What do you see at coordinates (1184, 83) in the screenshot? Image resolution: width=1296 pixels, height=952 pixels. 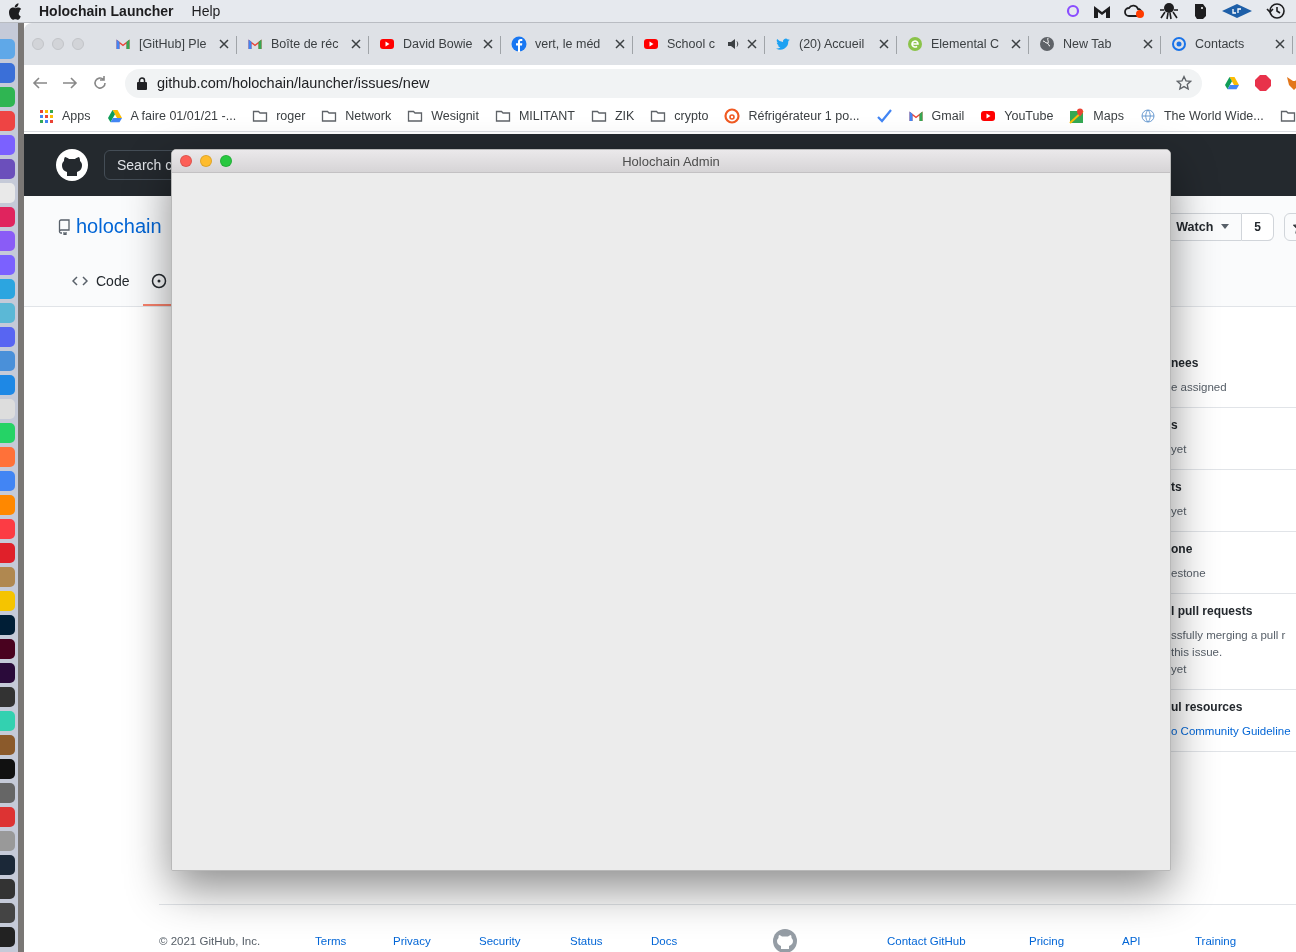 I see `star-icon` at bounding box center [1184, 83].